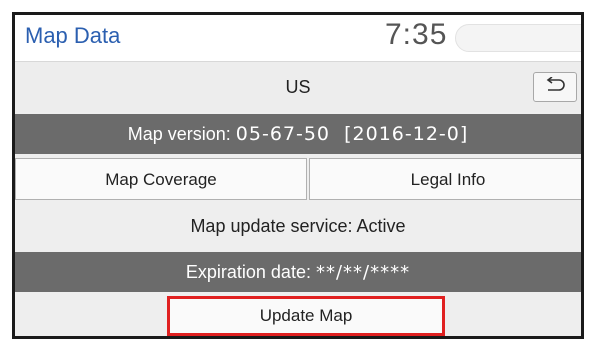 Image resolution: width=597 pixels, height=351 pixels. I want to click on region-row: US, so click(298, 87).